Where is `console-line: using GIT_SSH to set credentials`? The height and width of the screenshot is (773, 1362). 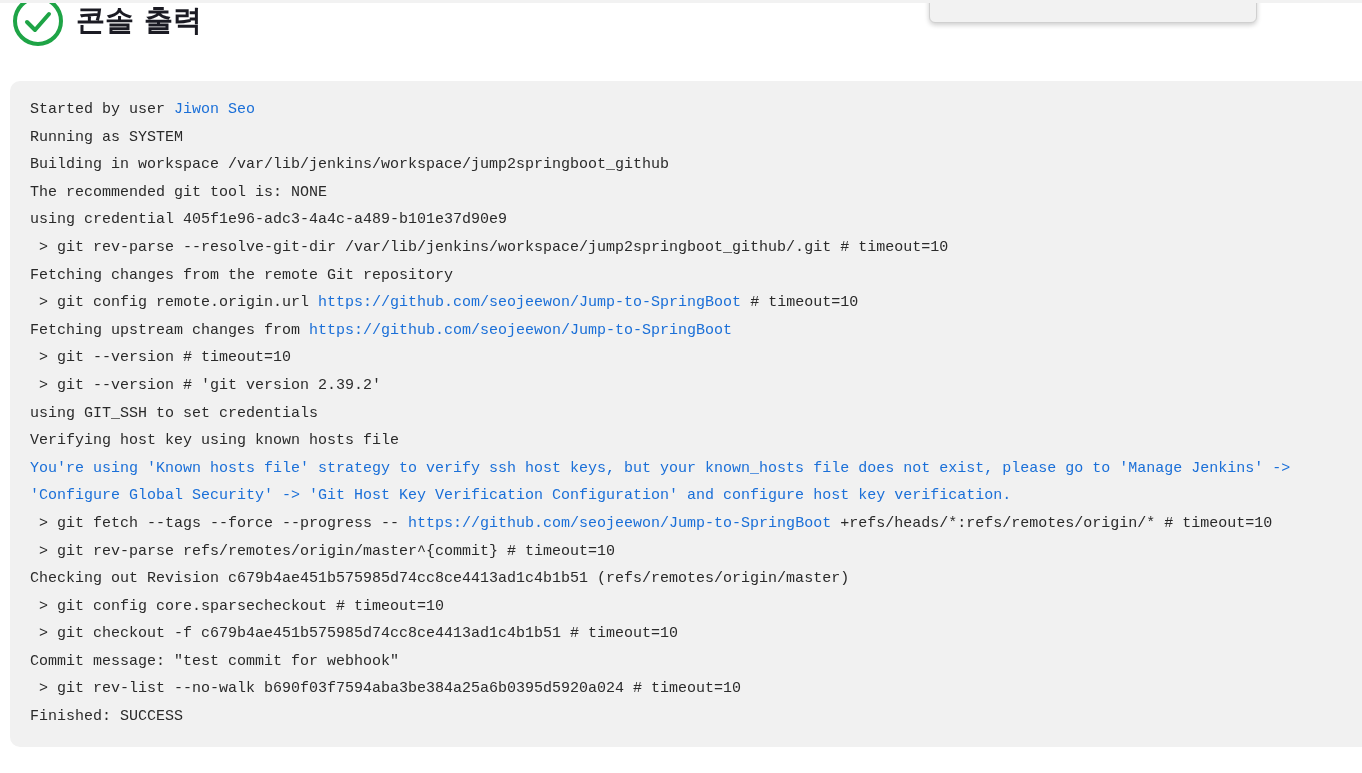
console-line: using GIT_SSH to set credentials is located at coordinates (175, 413).